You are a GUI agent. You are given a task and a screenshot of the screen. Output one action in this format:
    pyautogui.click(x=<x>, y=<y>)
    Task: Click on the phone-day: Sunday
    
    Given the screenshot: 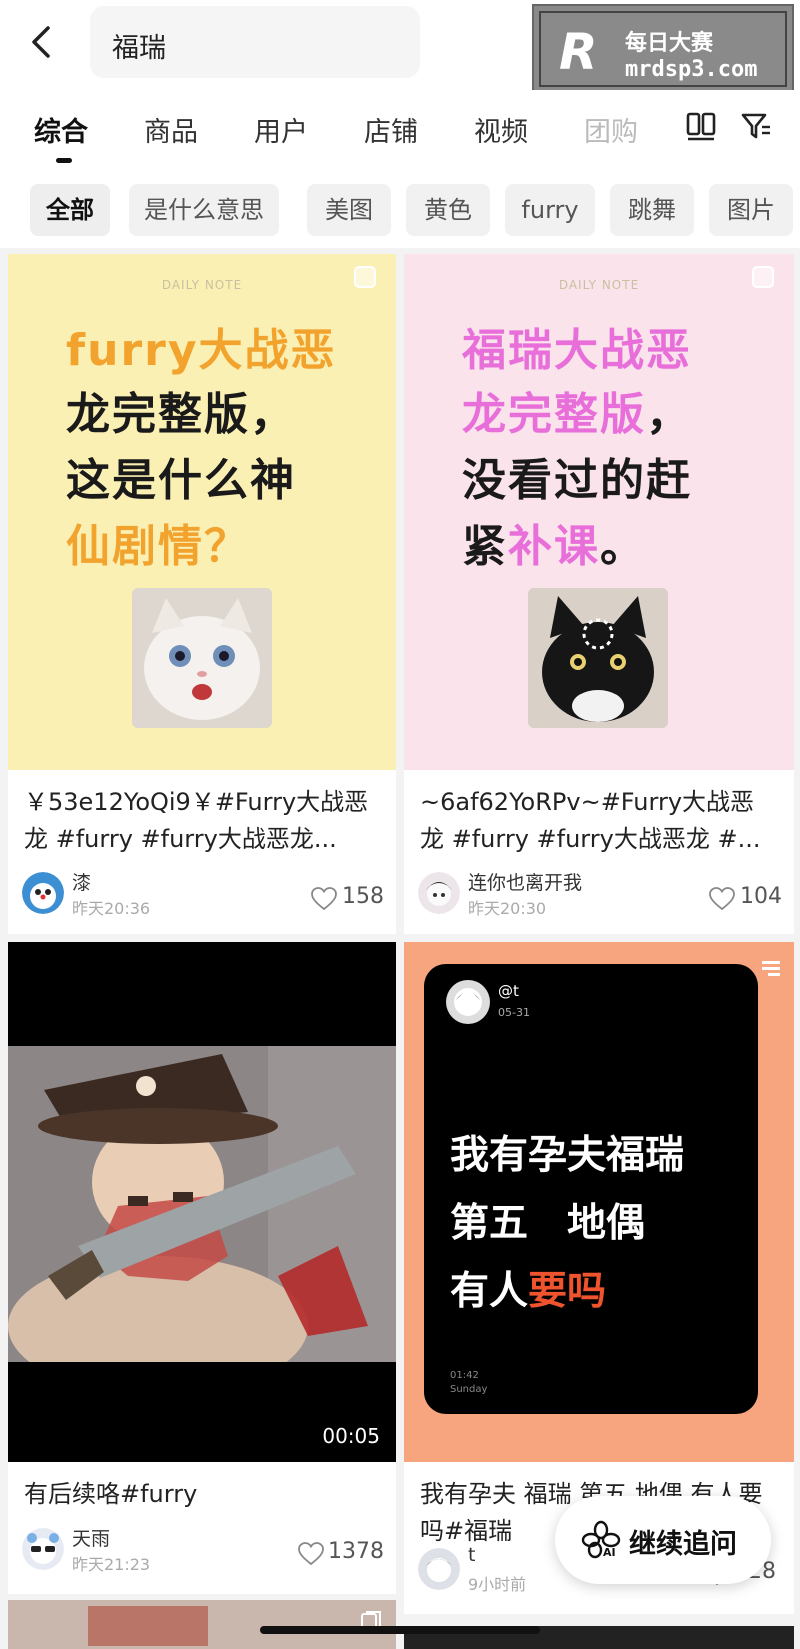 What is the action you would take?
    pyautogui.click(x=469, y=1389)
    